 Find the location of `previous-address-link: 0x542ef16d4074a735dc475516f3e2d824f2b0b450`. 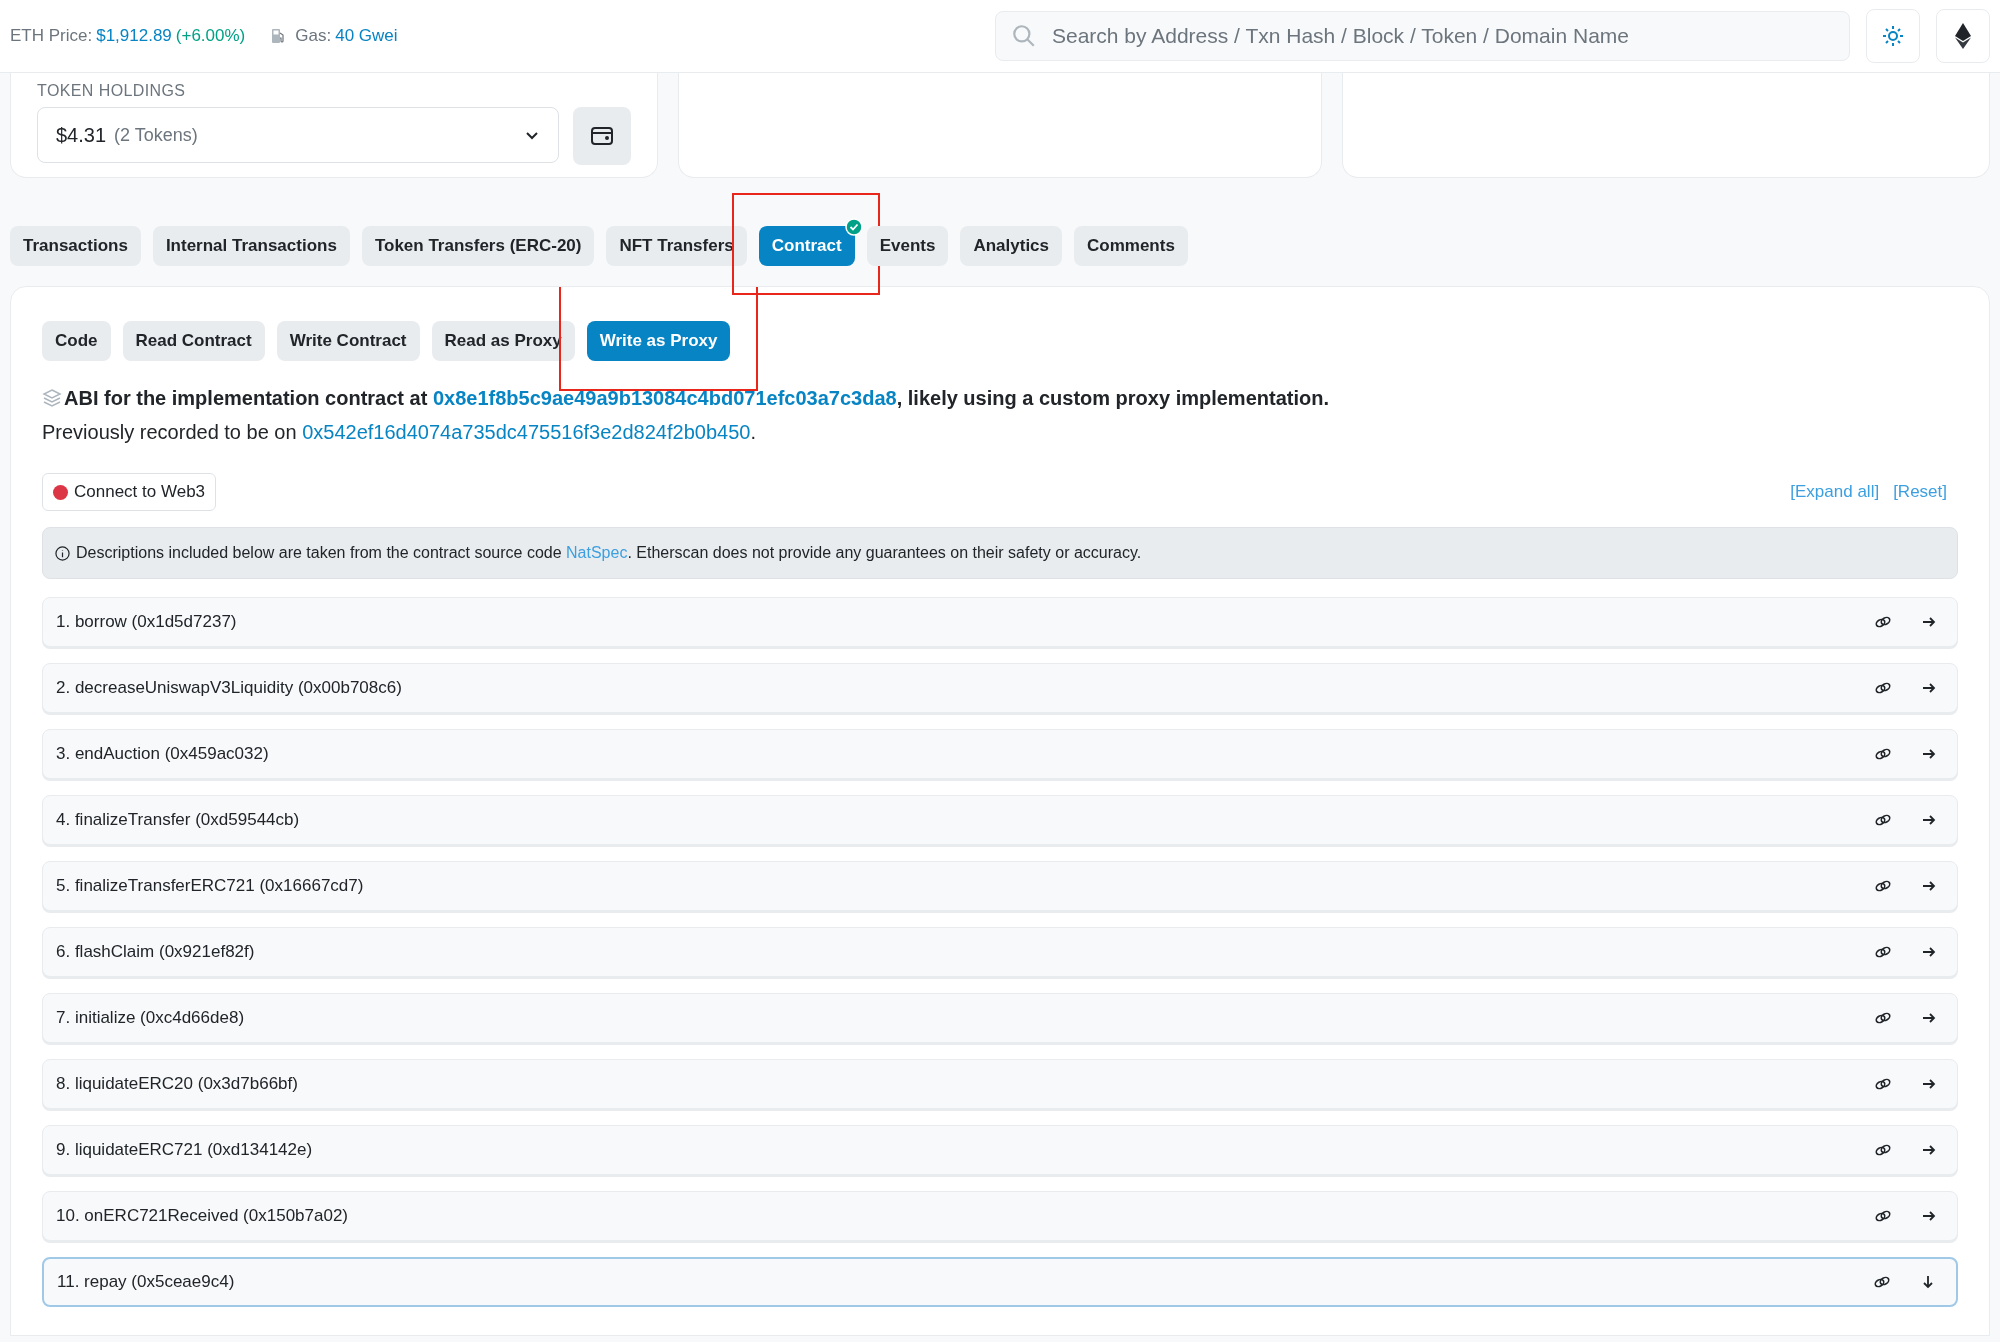

previous-address-link: 0x542ef16d4074a735dc475516f3e2d824f2b0b450 is located at coordinates (526, 432).